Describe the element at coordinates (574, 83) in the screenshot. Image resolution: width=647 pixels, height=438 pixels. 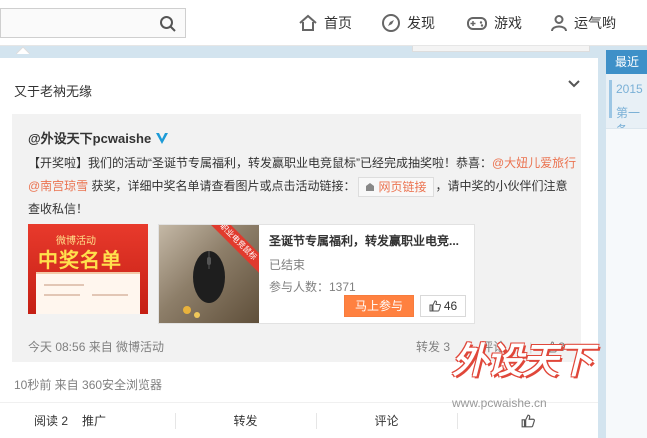
I see `chevron-down-icon` at that location.